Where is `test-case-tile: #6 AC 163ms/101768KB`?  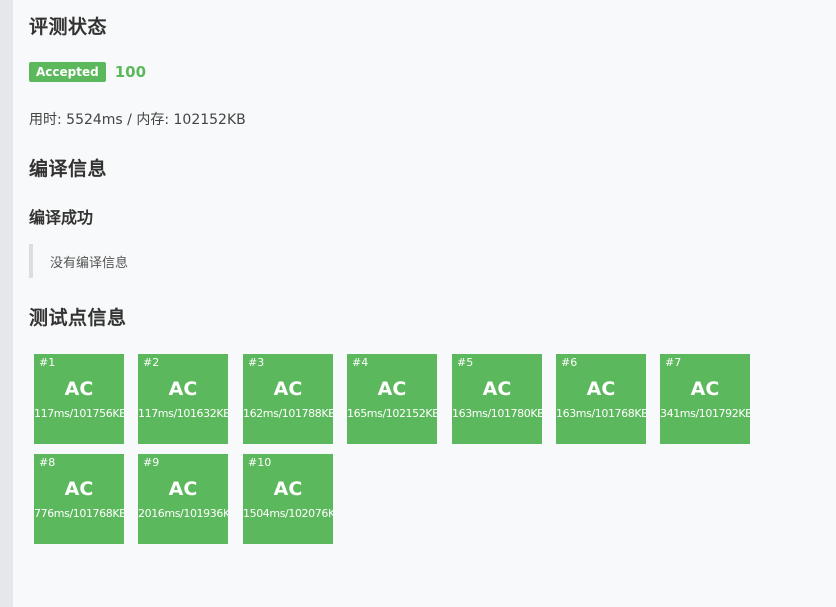 test-case-tile: #6 AC 163ms/101768KB is located at coordinates (601, 399).